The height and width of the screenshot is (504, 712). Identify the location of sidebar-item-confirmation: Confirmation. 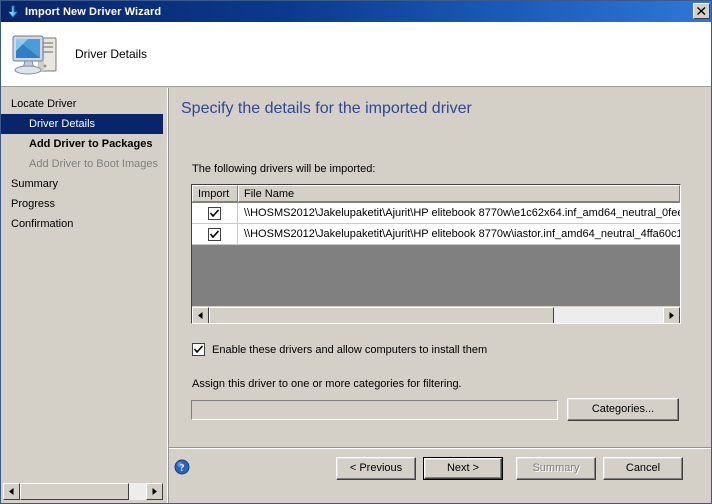
(83, 224).